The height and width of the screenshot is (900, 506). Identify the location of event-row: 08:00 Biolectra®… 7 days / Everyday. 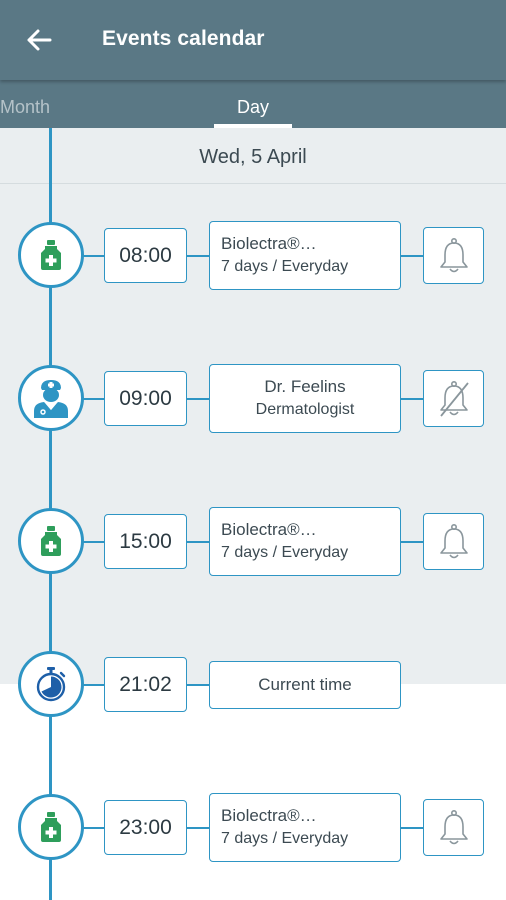
(253, 266).